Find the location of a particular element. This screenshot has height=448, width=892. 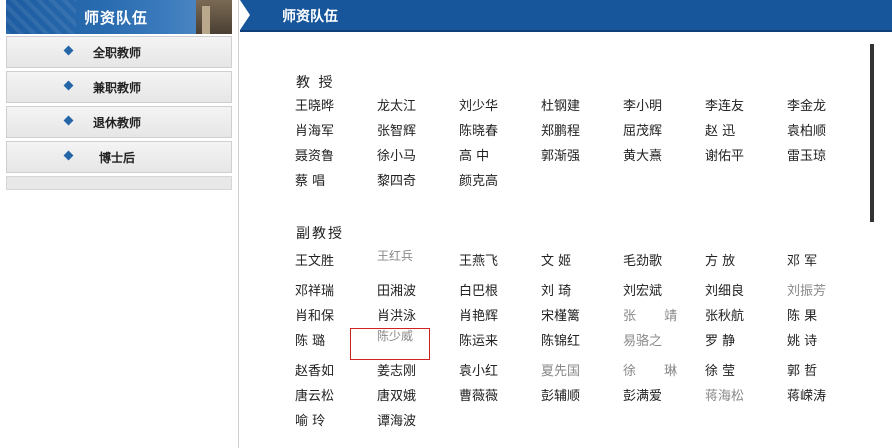

teacher-name-link: 陈晓春 is located at coordinates (500, 131).